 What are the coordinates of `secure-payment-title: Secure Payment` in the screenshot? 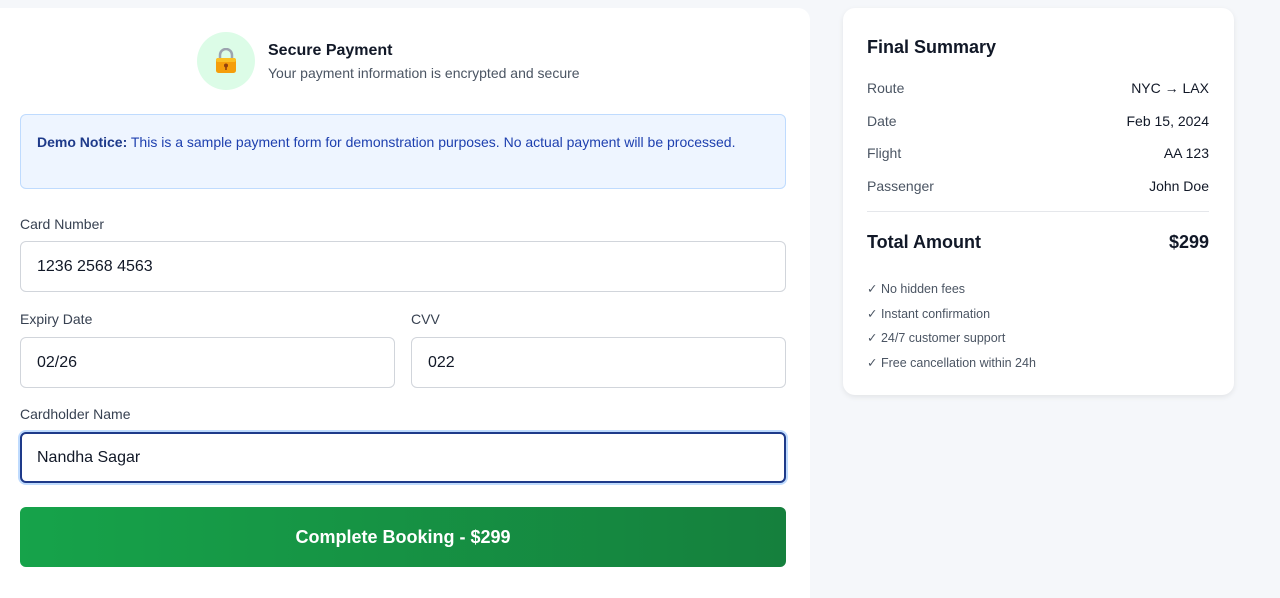 It's located at (330, 50).